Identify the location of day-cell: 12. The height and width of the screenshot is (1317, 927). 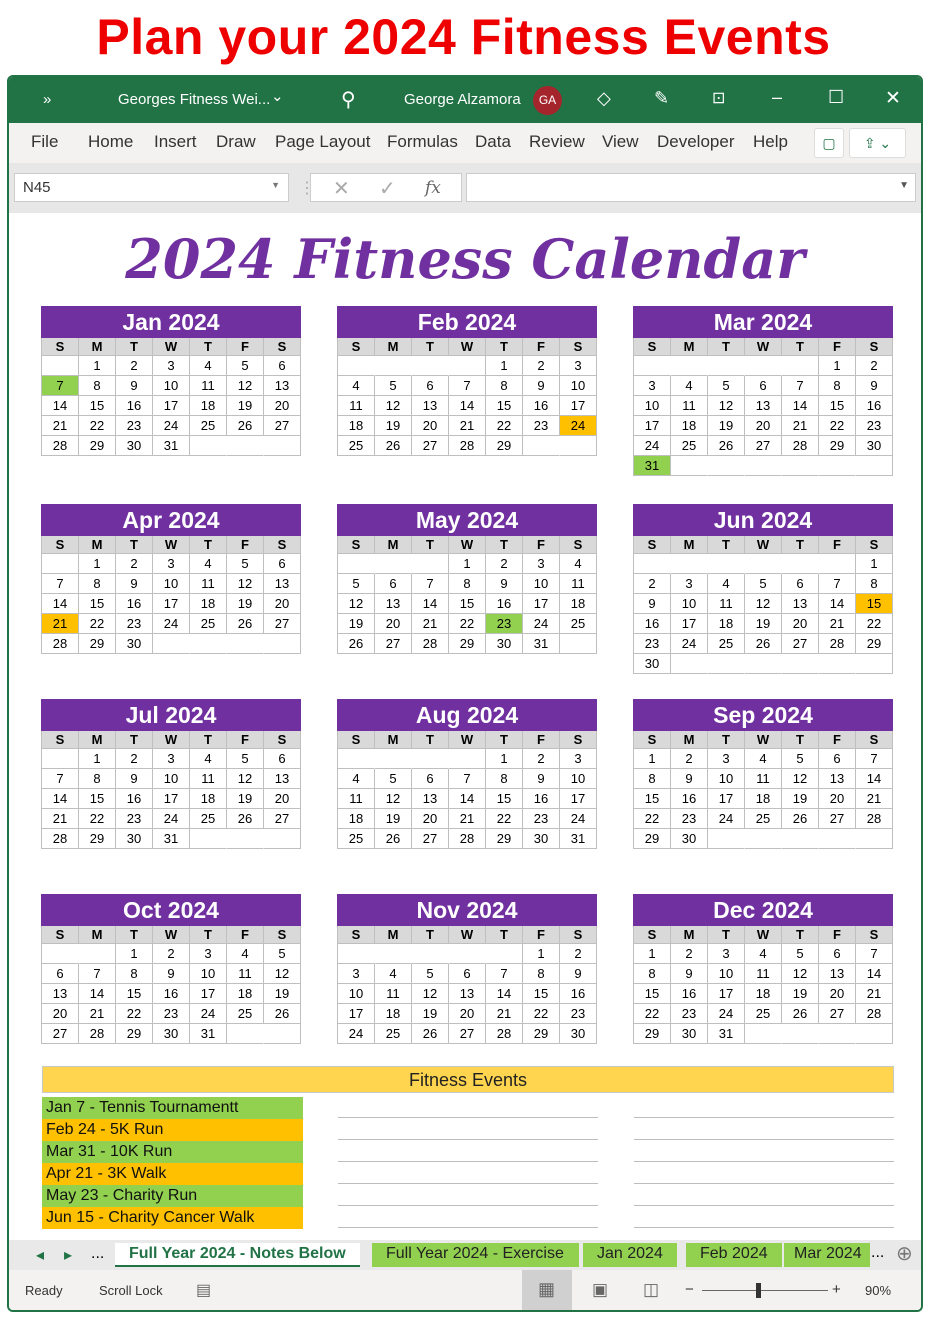
(393, 799).